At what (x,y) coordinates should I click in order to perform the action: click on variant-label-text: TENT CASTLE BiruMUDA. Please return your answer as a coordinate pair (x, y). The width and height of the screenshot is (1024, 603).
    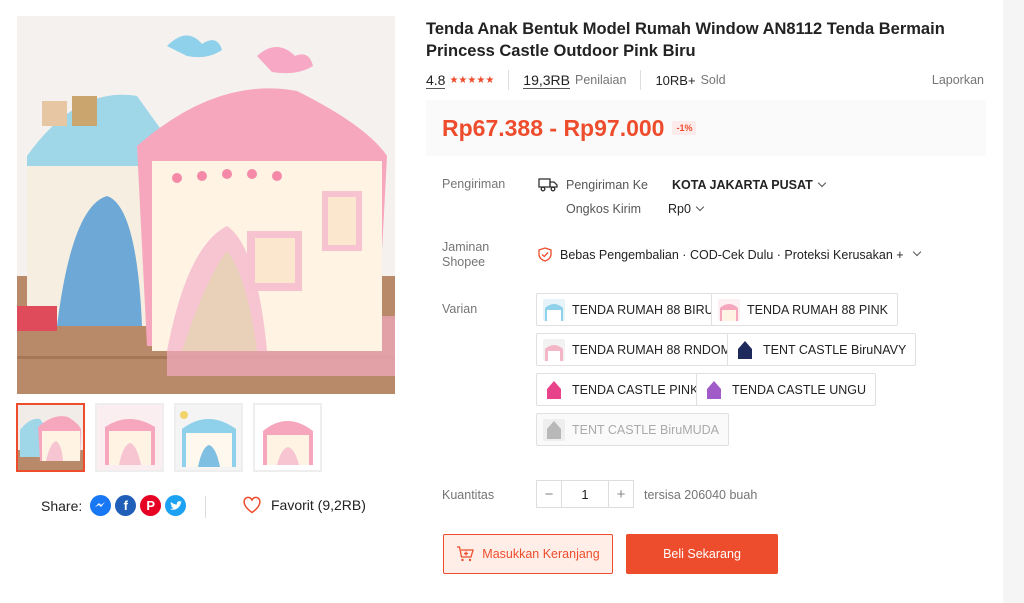
    Looking at the image, I should click on (646, 429).